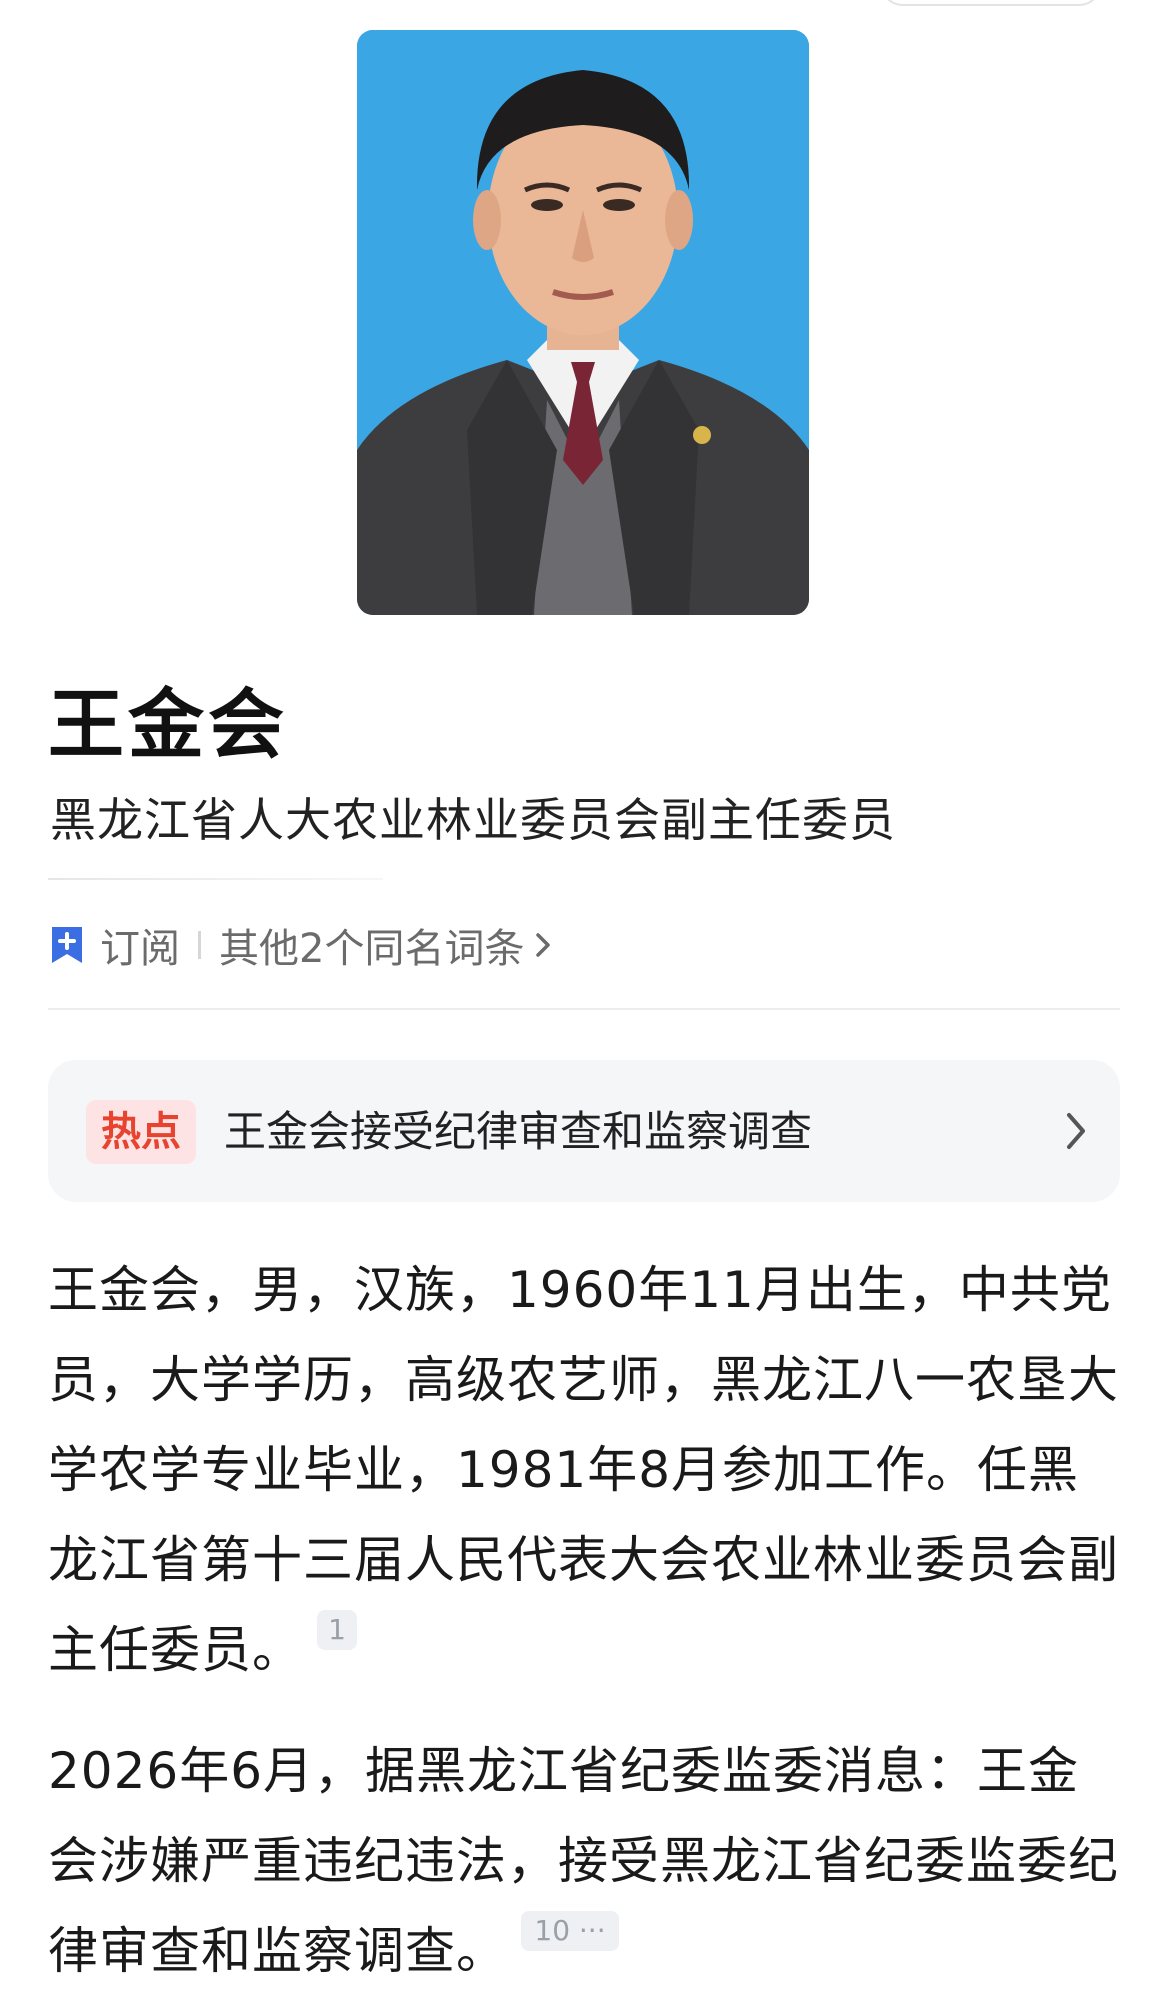 Image resolution: width=1170 pixels, height=2001 pixels. What do you see at coordinates (473, 820) in the screenshot?
I see `person-subtitle: 黑龙江省人大农业林业委员会副主任委员` at bounding box center [473, 820].